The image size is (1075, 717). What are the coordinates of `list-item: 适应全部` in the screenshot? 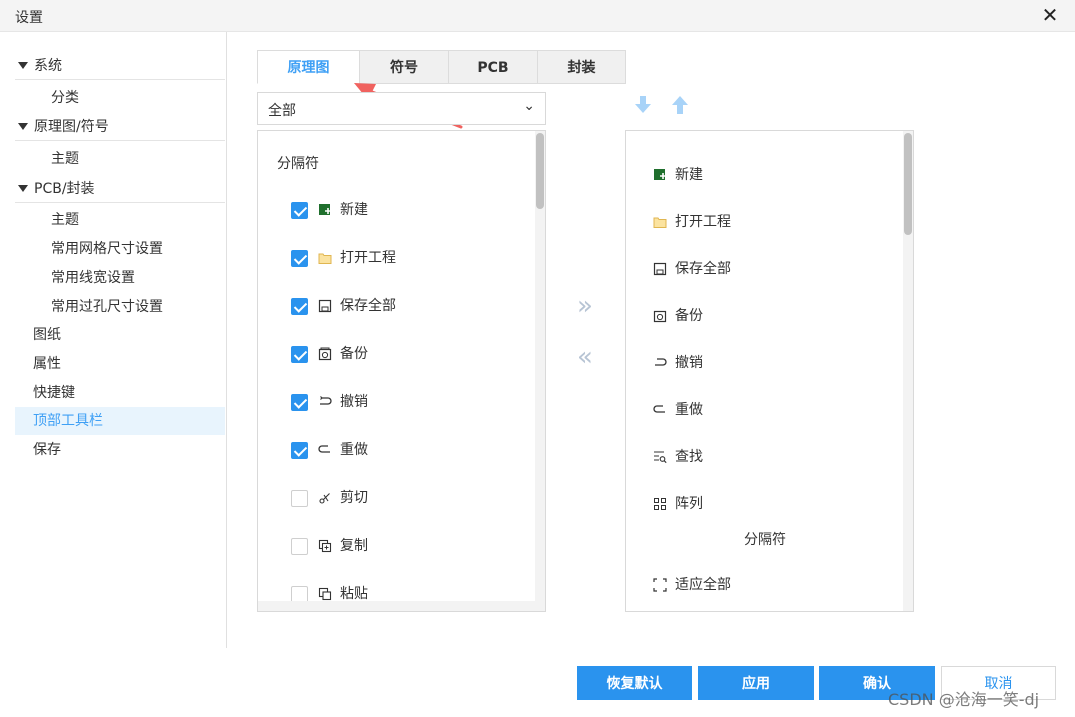 It's located at (692, 585).